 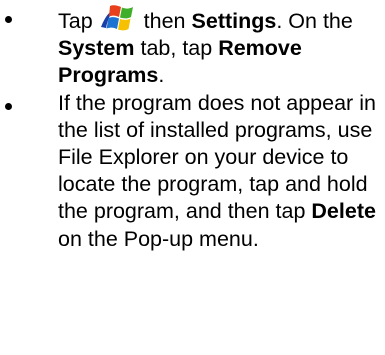 I want to click on step-text: then, so click(x=164, y=21).